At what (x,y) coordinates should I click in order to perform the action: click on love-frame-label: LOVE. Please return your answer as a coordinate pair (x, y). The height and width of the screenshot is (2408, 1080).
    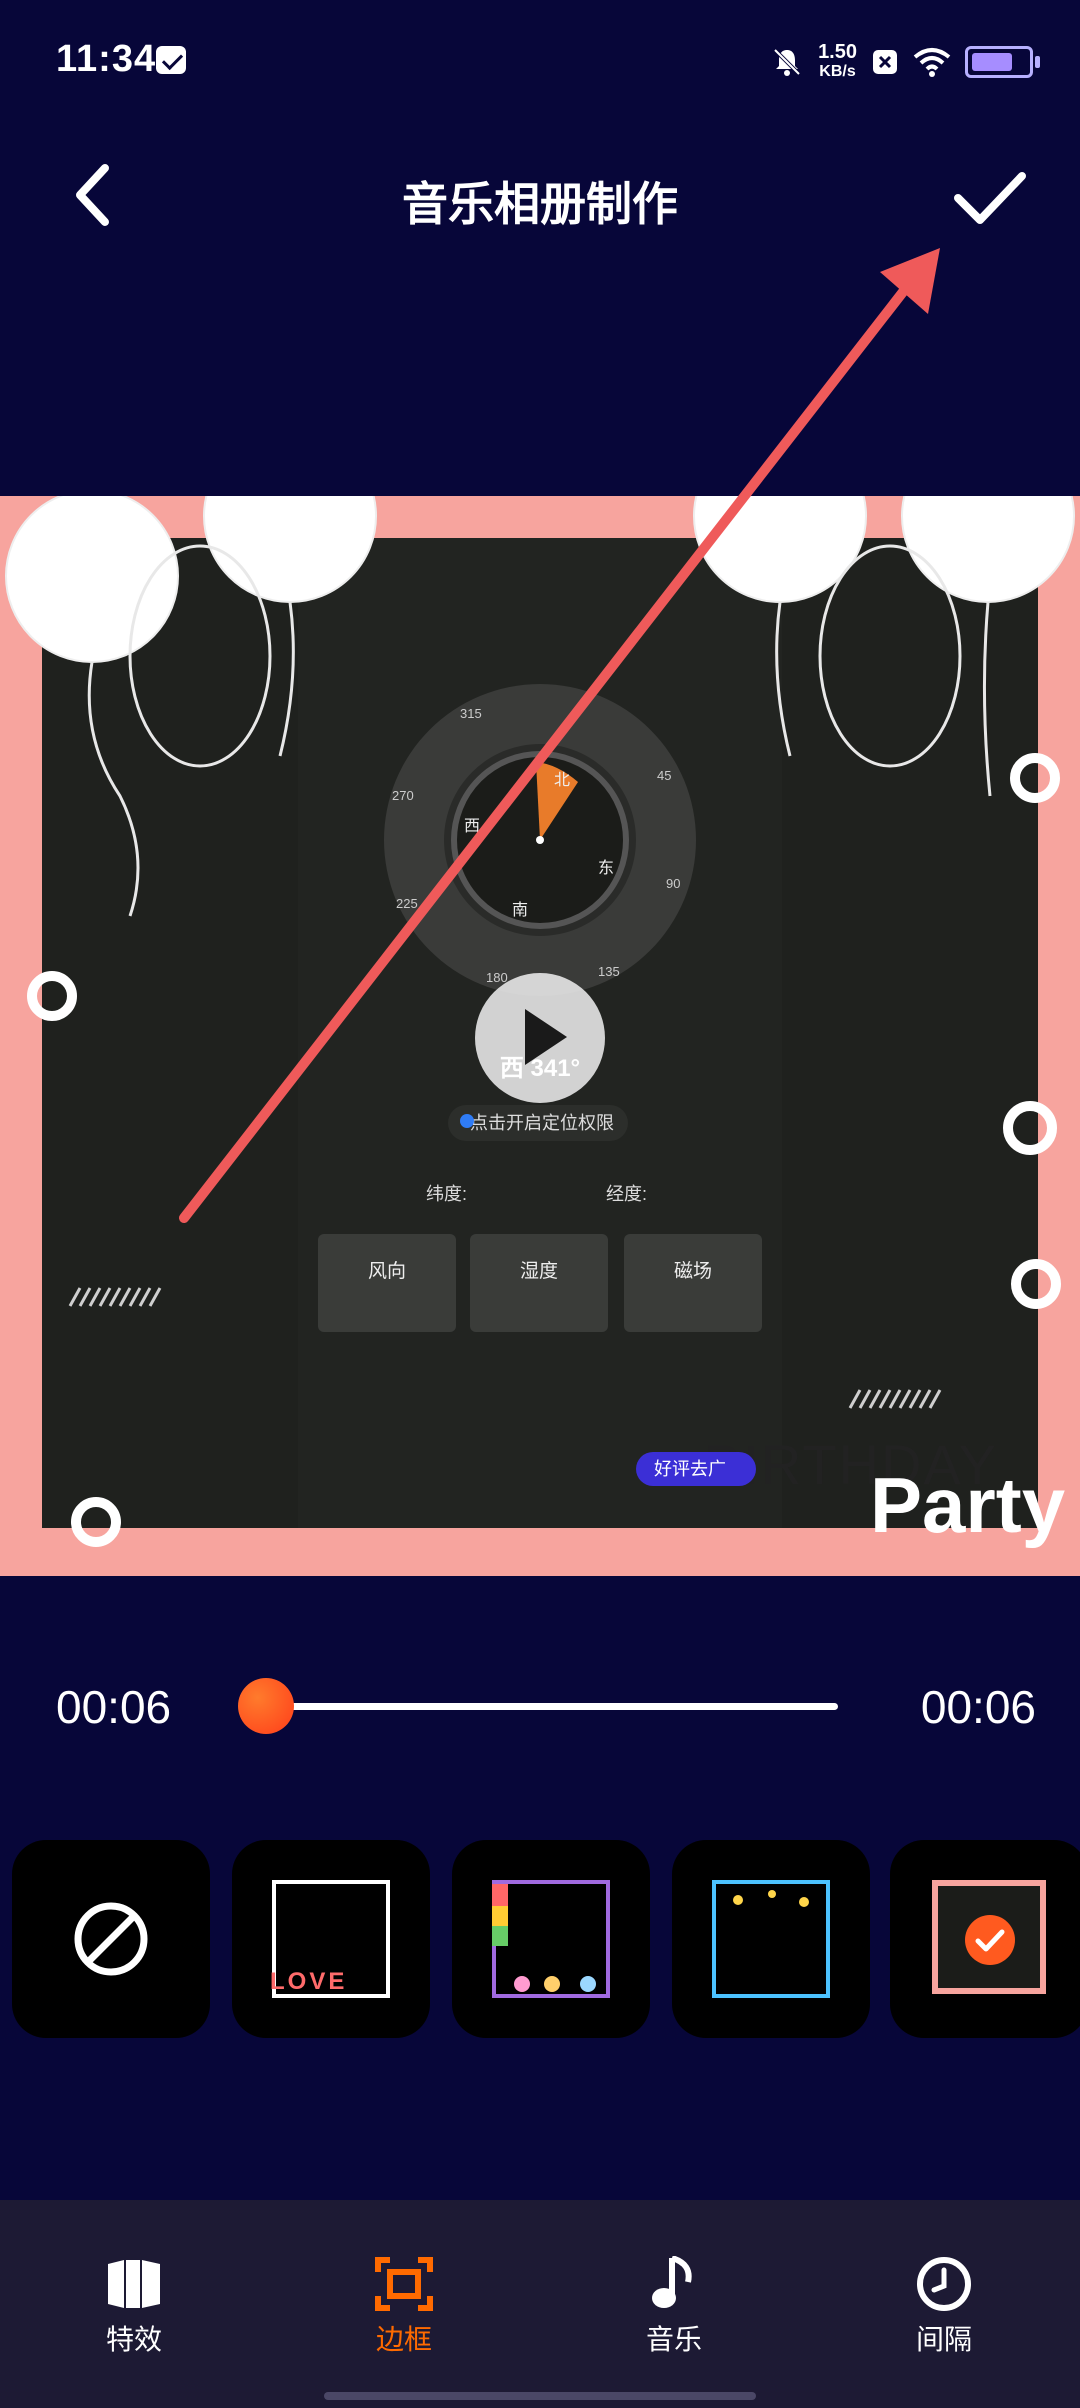
    Looking at the image, I should click on (309, 1981).